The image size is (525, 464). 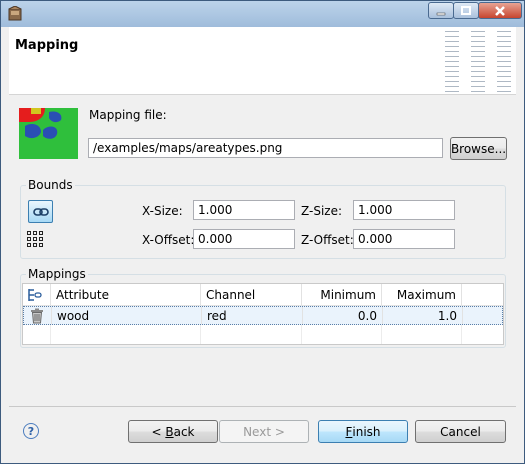 I want to click on app-icon, so click(x=15, y=13).